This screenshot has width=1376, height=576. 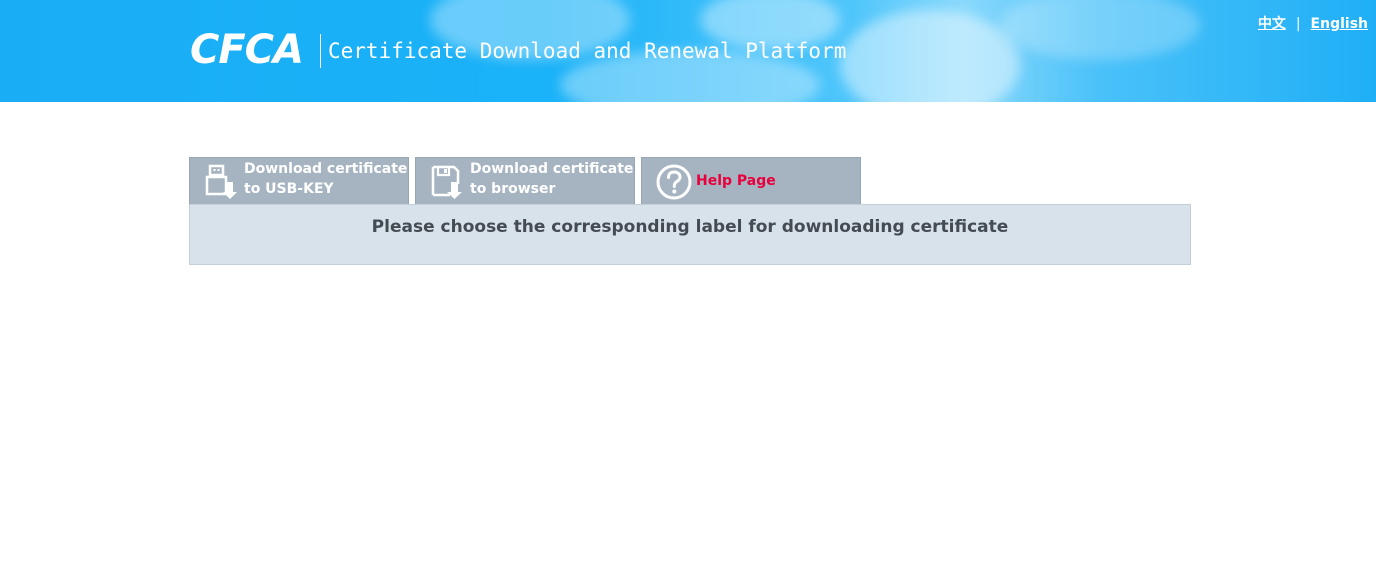 I want to click on tab-label-line2: to USB-KEY, so click(x=289, y=189).